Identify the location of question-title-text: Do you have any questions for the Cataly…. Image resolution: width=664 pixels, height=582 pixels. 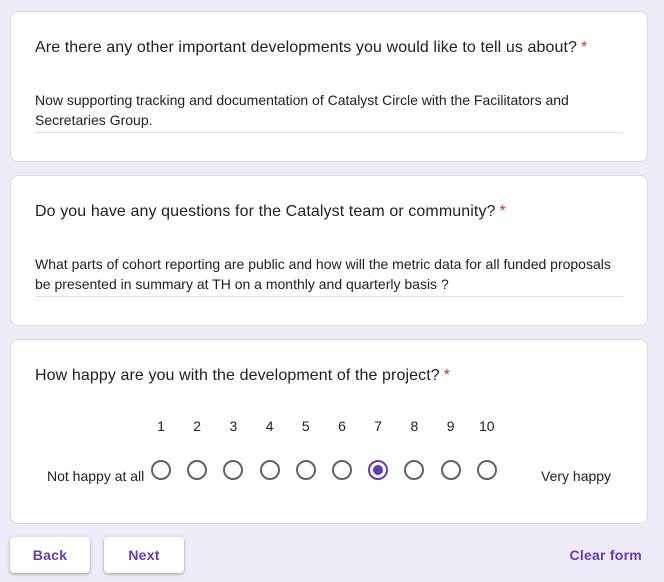
(265, 211).